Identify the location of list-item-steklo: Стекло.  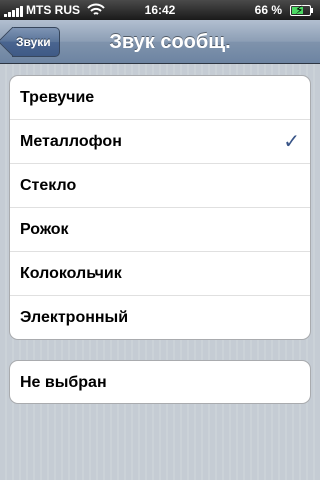
(160, 186).